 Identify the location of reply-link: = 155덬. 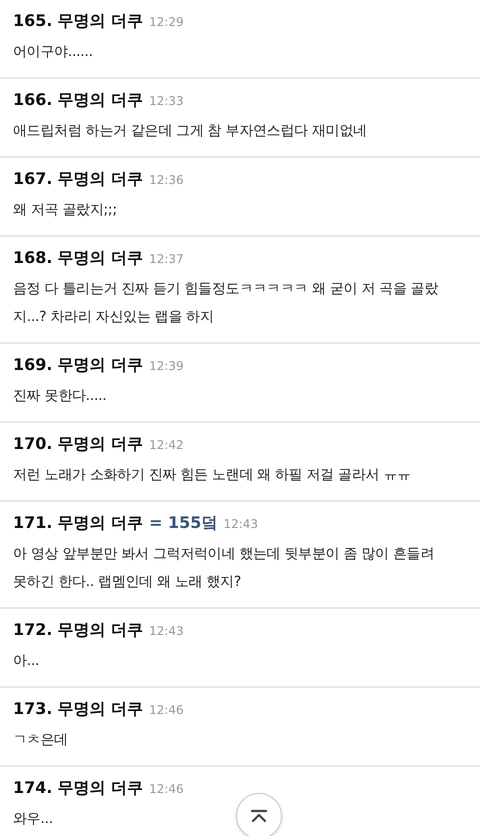
(183, 523).